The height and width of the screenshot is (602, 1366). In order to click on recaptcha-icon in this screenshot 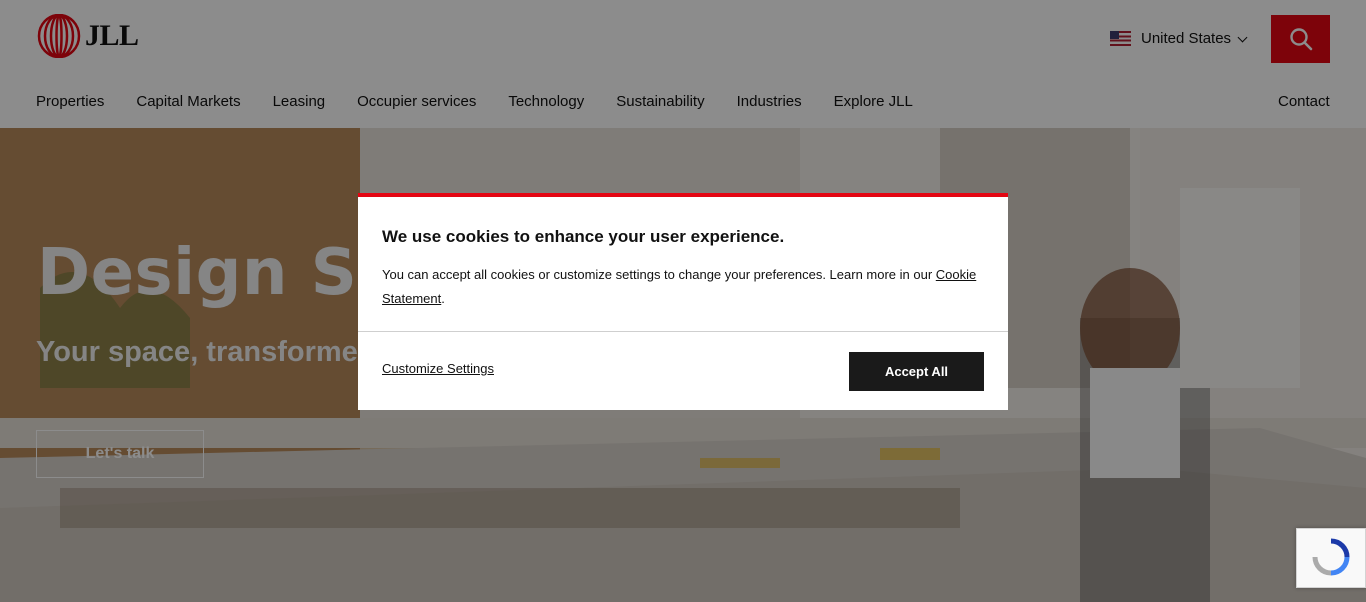, I will do `click(1331, 557)`.